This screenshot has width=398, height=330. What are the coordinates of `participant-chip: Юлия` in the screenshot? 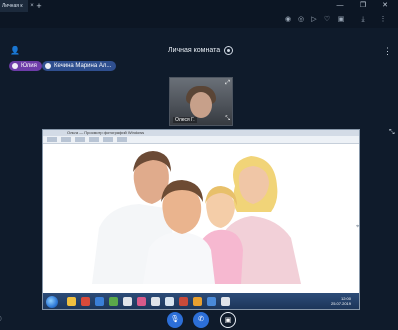 It's located at (25, 66).